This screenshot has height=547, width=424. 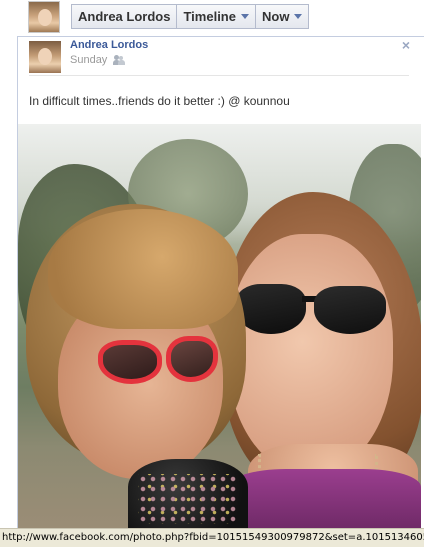 I want to click on timeline-label: Timeline, so click(x=209, y=16).